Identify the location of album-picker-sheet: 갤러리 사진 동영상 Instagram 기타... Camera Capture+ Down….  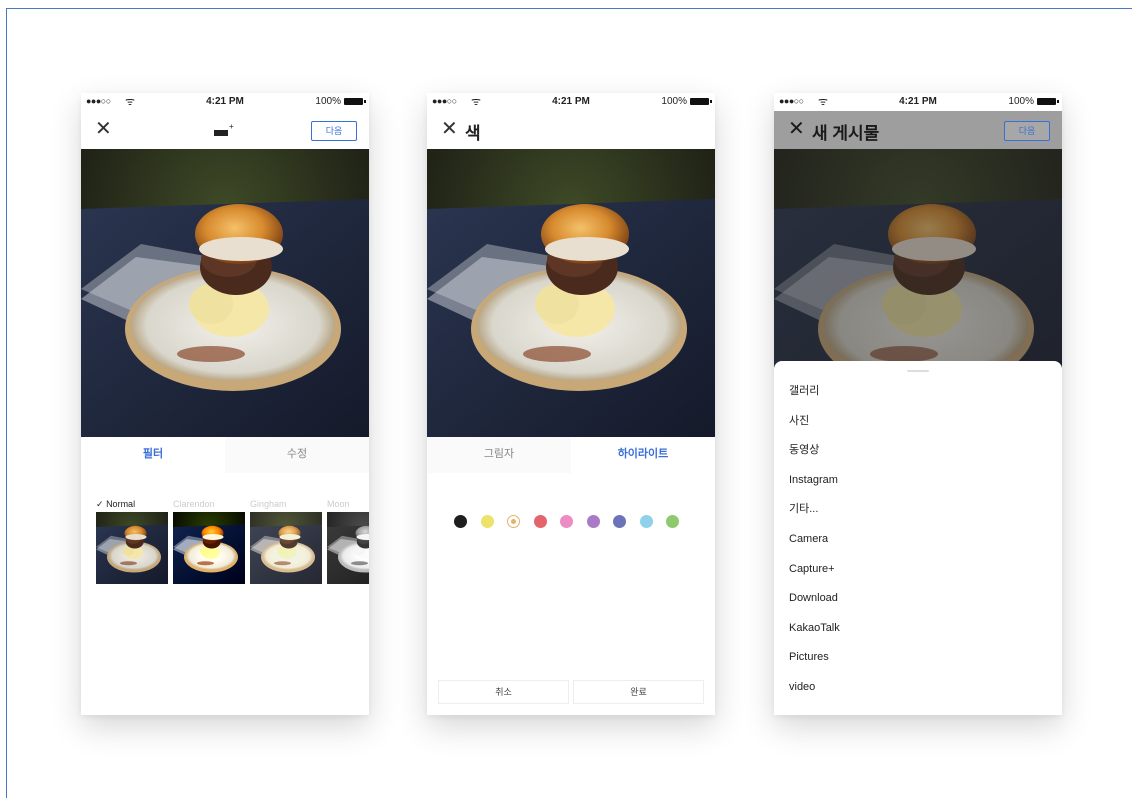
(918, 538).